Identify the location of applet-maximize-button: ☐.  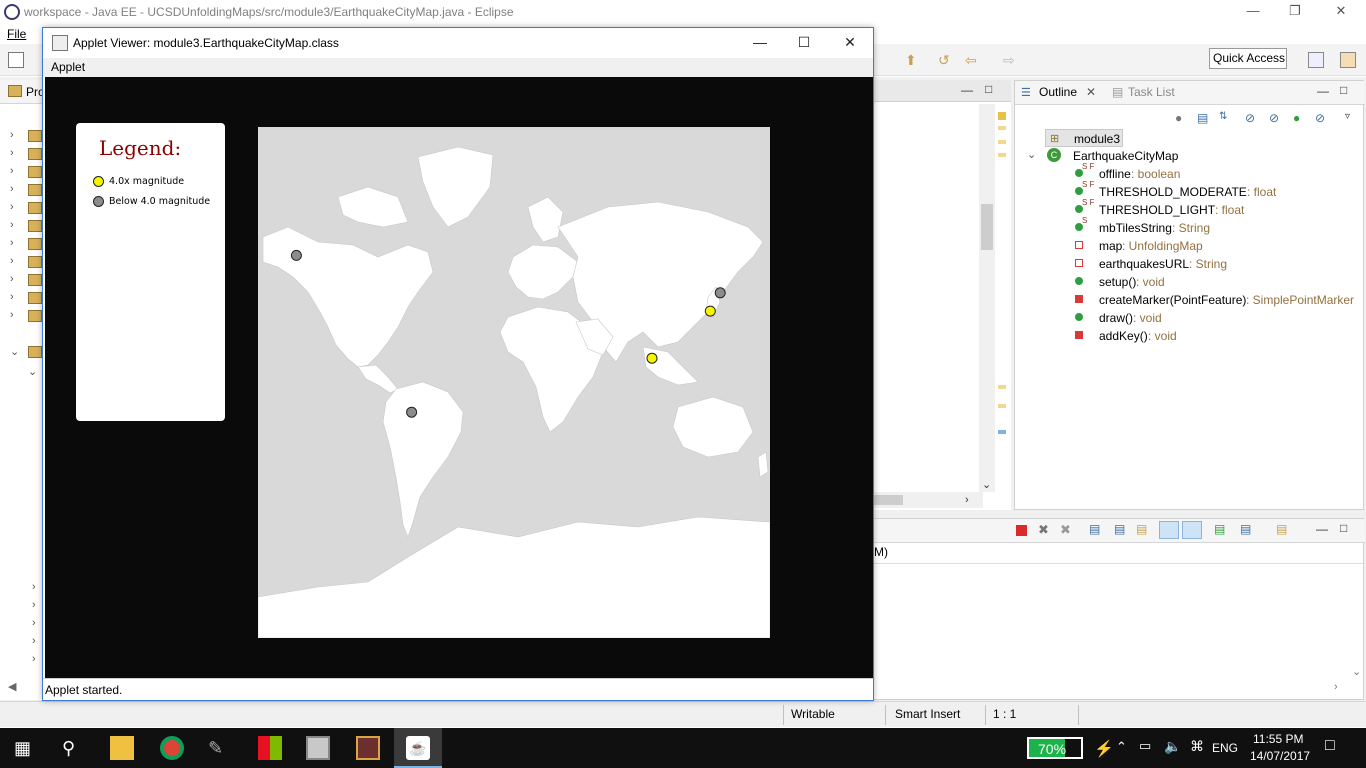
(804, 43).